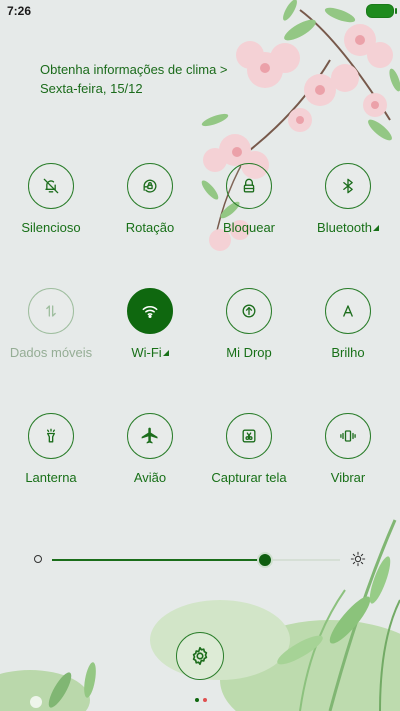 Image resolution: width=400 pixels, height=711 pixels. What do you see at coordinates (150, 477) in the screenshot?
I see `tile-label-airplane: Avião` at bounding box center [150, 477].